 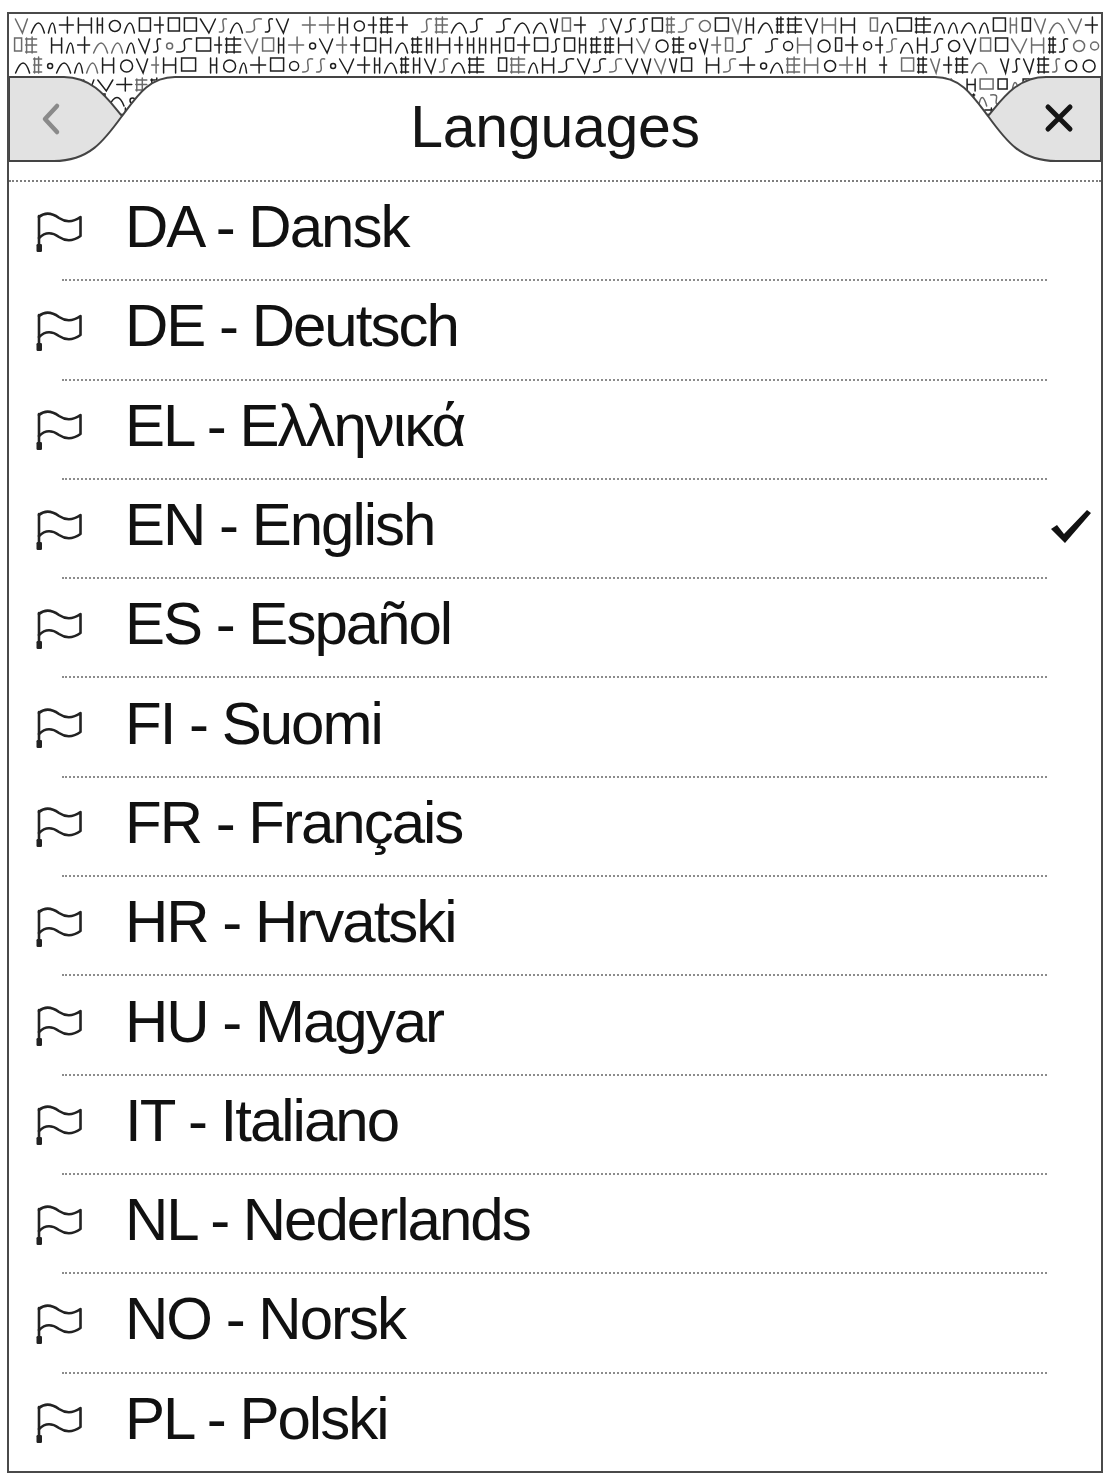 I want to click on language-item: ES - Español, so click(x=555, y=628).